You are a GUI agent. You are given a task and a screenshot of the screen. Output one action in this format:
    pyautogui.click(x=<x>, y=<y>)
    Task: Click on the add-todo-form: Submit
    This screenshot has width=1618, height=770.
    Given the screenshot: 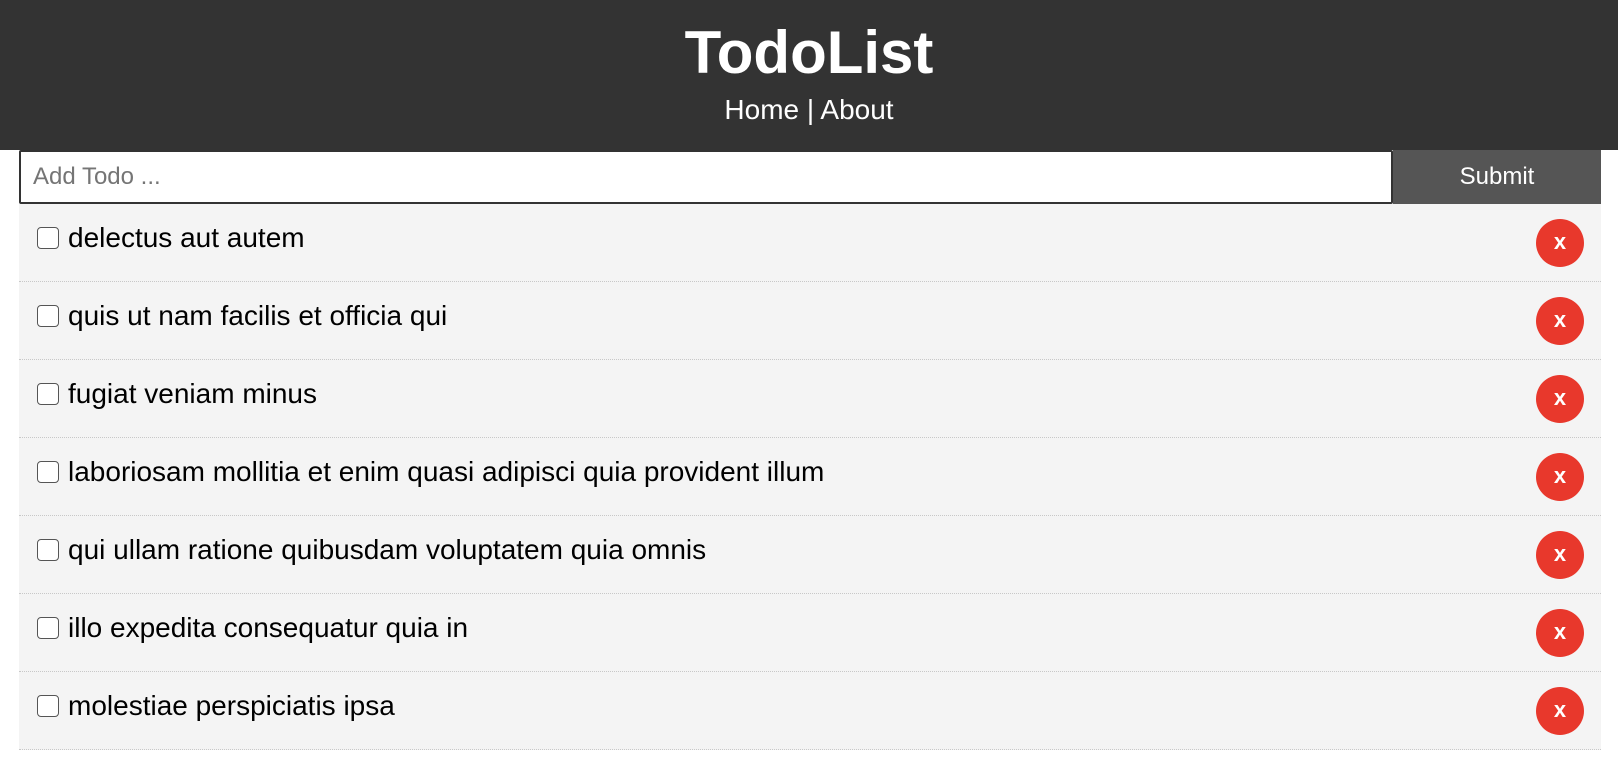 What is the action you would take?
    pyautogui.click(x=810, y=177)
    